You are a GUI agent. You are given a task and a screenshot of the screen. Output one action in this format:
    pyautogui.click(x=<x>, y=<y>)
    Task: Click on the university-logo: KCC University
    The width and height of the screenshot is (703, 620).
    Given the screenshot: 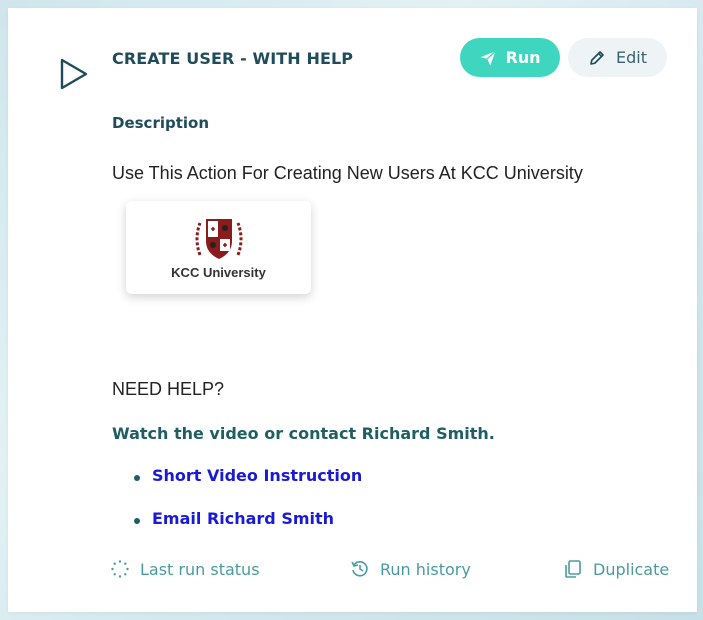 What is the action you would take?
    pyautogui.click(x=218, y=247)
    